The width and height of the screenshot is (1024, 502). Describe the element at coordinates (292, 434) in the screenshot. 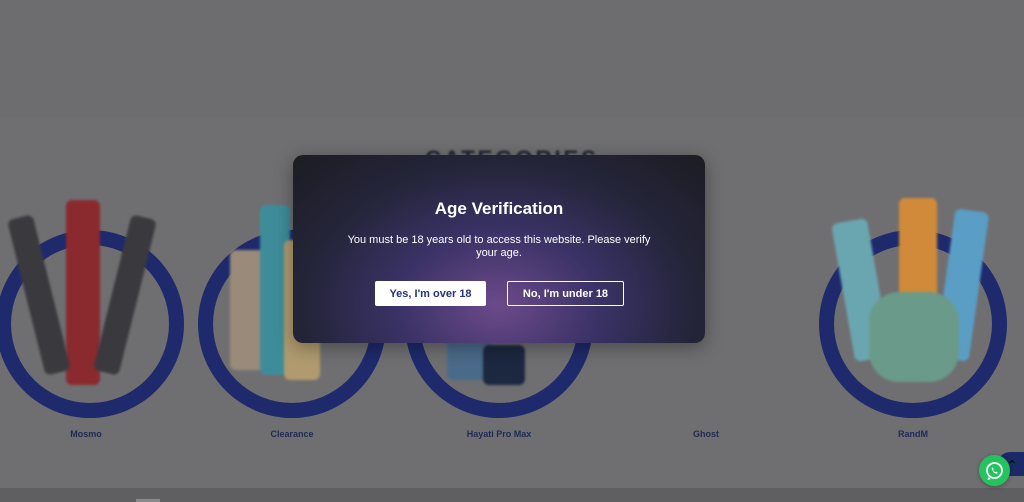

I see `category-label: Clearance` at that location.